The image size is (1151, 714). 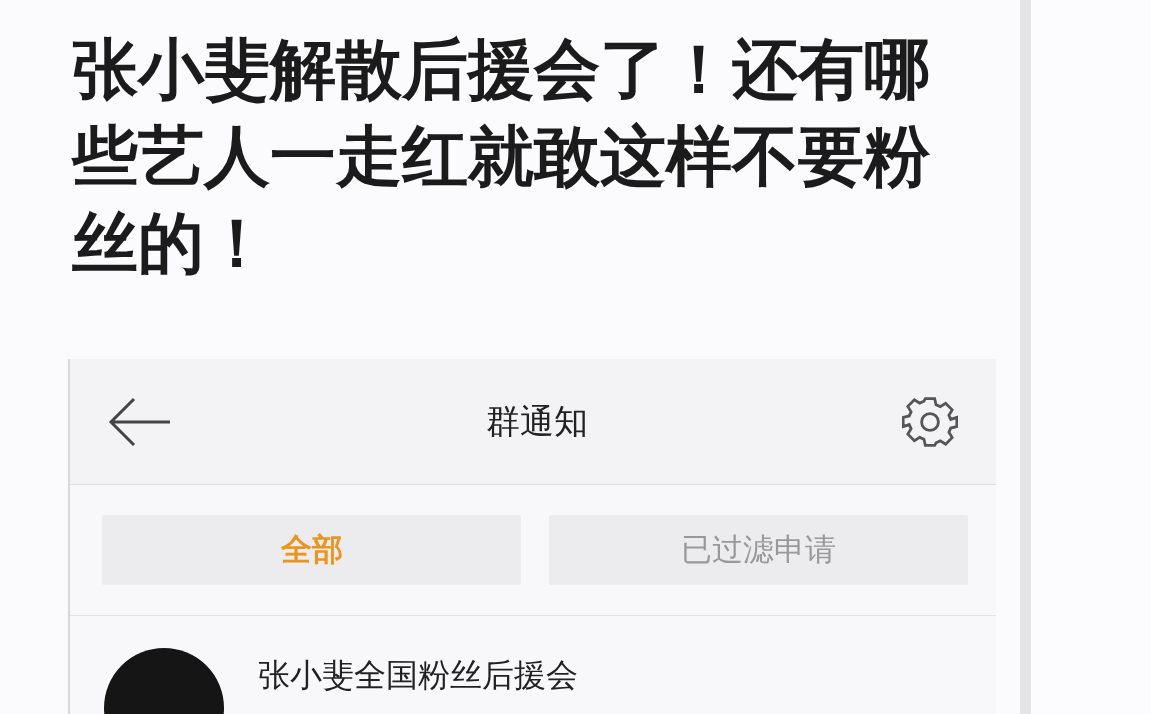 What do you see at coordinates (758, 550) in the screenshot?
I see `filter-tab: 已过滤申请` at bounding box center [758, 550].